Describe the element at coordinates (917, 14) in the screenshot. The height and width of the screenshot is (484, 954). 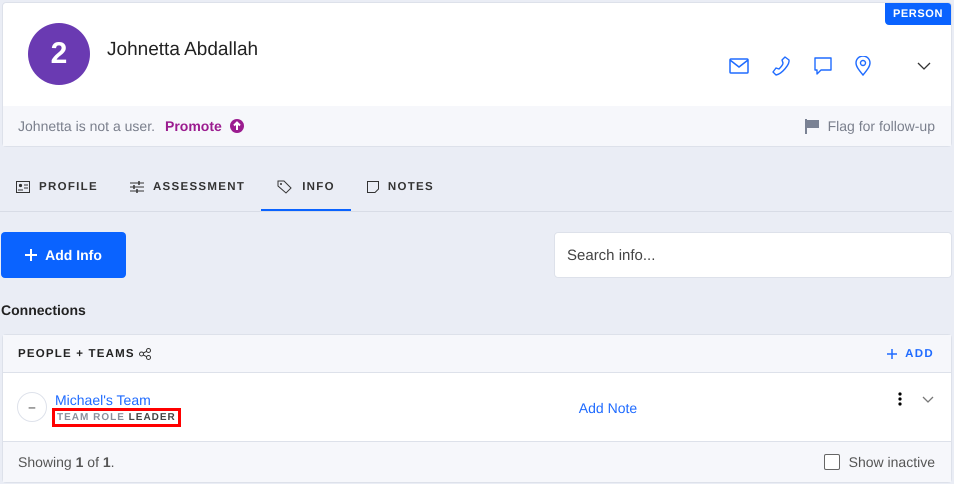
I see `person-badge: PERSON` at that location.